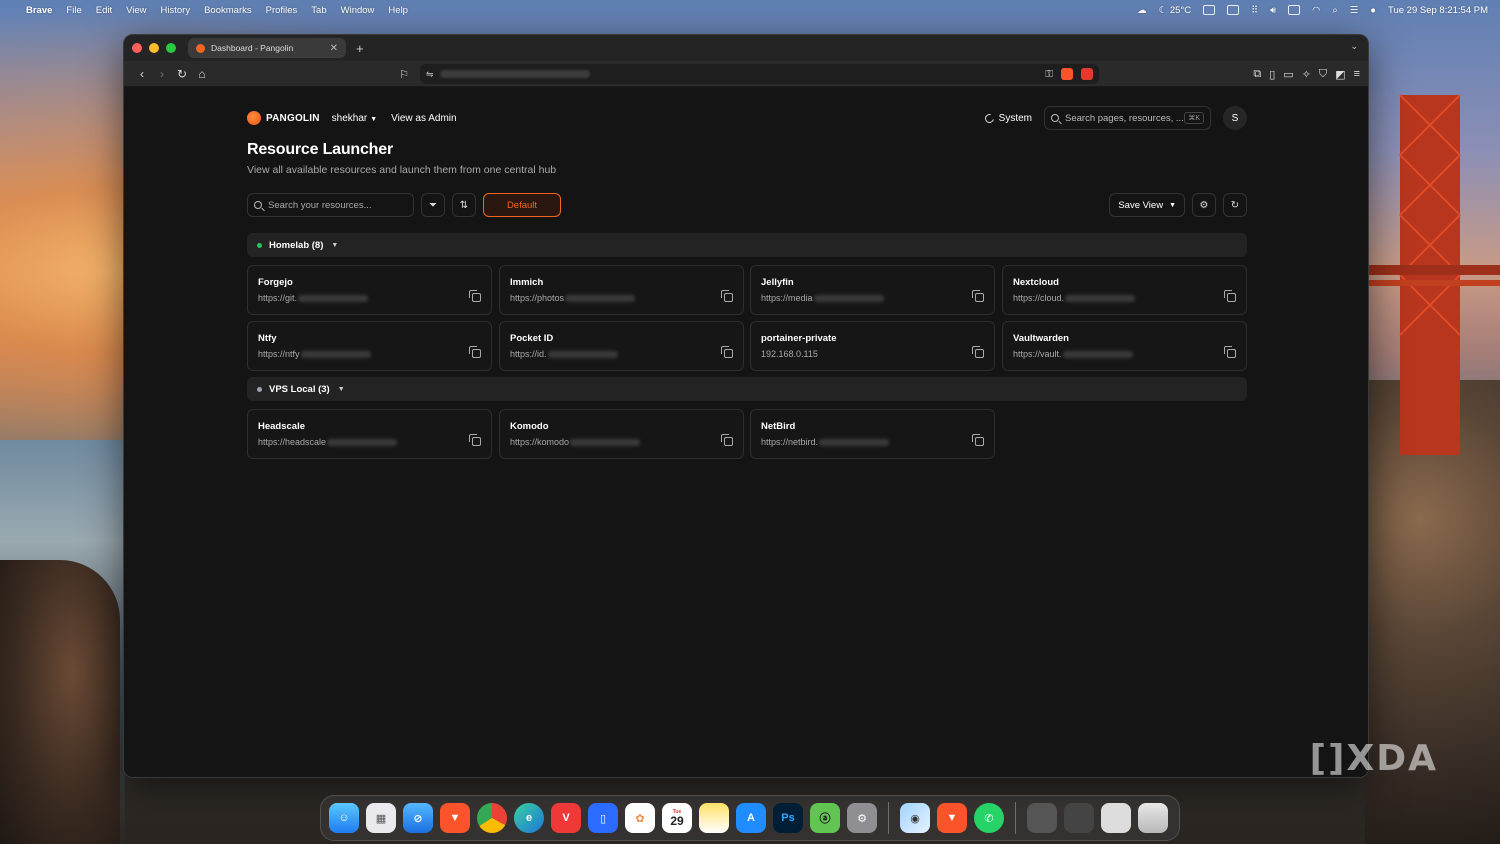  I want to click on org-selector: shekhar ▼, so click(355, 118).